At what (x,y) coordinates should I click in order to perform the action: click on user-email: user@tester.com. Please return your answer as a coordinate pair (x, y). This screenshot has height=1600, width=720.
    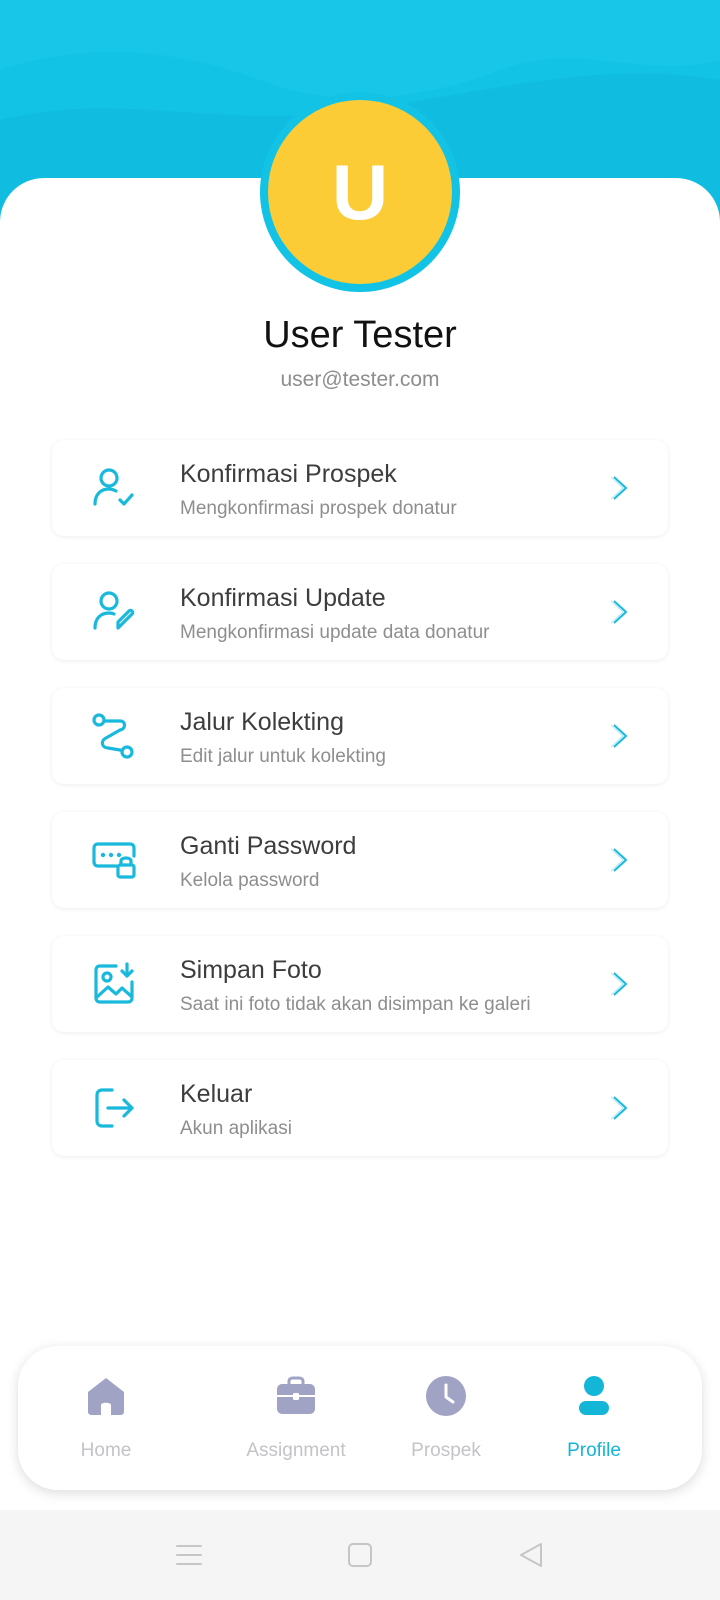
    Looking at the image, I should click on (360, 379).